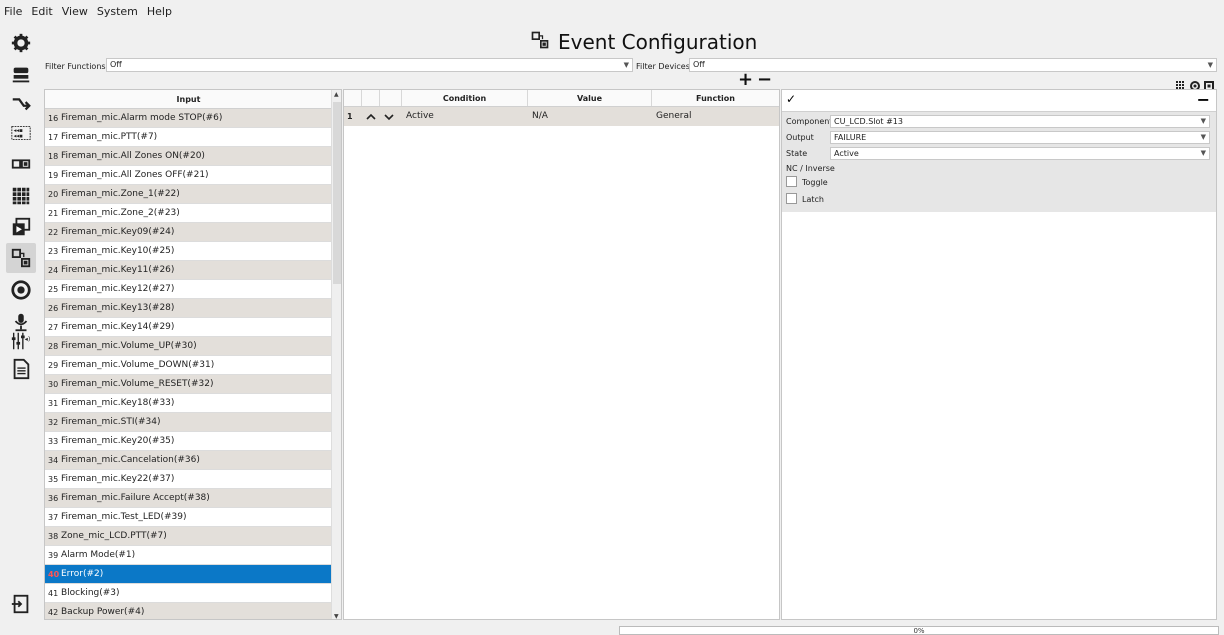 The image size is (1224, 635). Describe the element at coordinates (188, 327) in the screenshot. I see `input-row: 27 Fireman_mic.Key14(#29)` at that location.